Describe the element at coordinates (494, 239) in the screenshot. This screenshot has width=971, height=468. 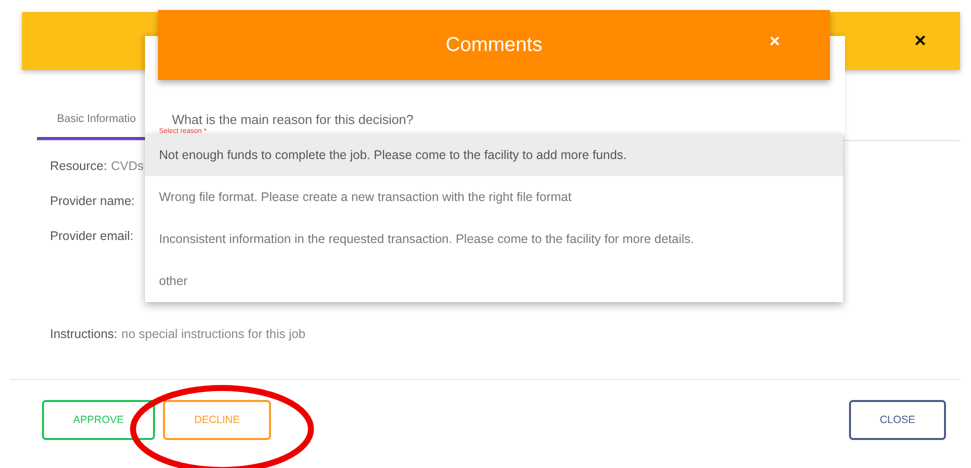
I see `menu-item: Inconsistent information in the requested transaction. Please come to the facility for more details.` at that location.